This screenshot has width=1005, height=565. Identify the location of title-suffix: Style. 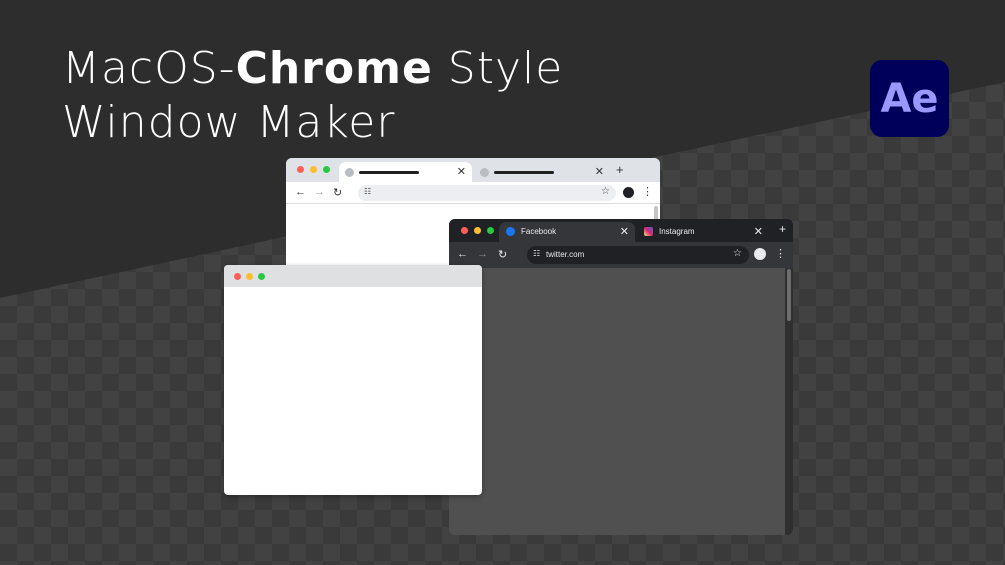
(498, 68).